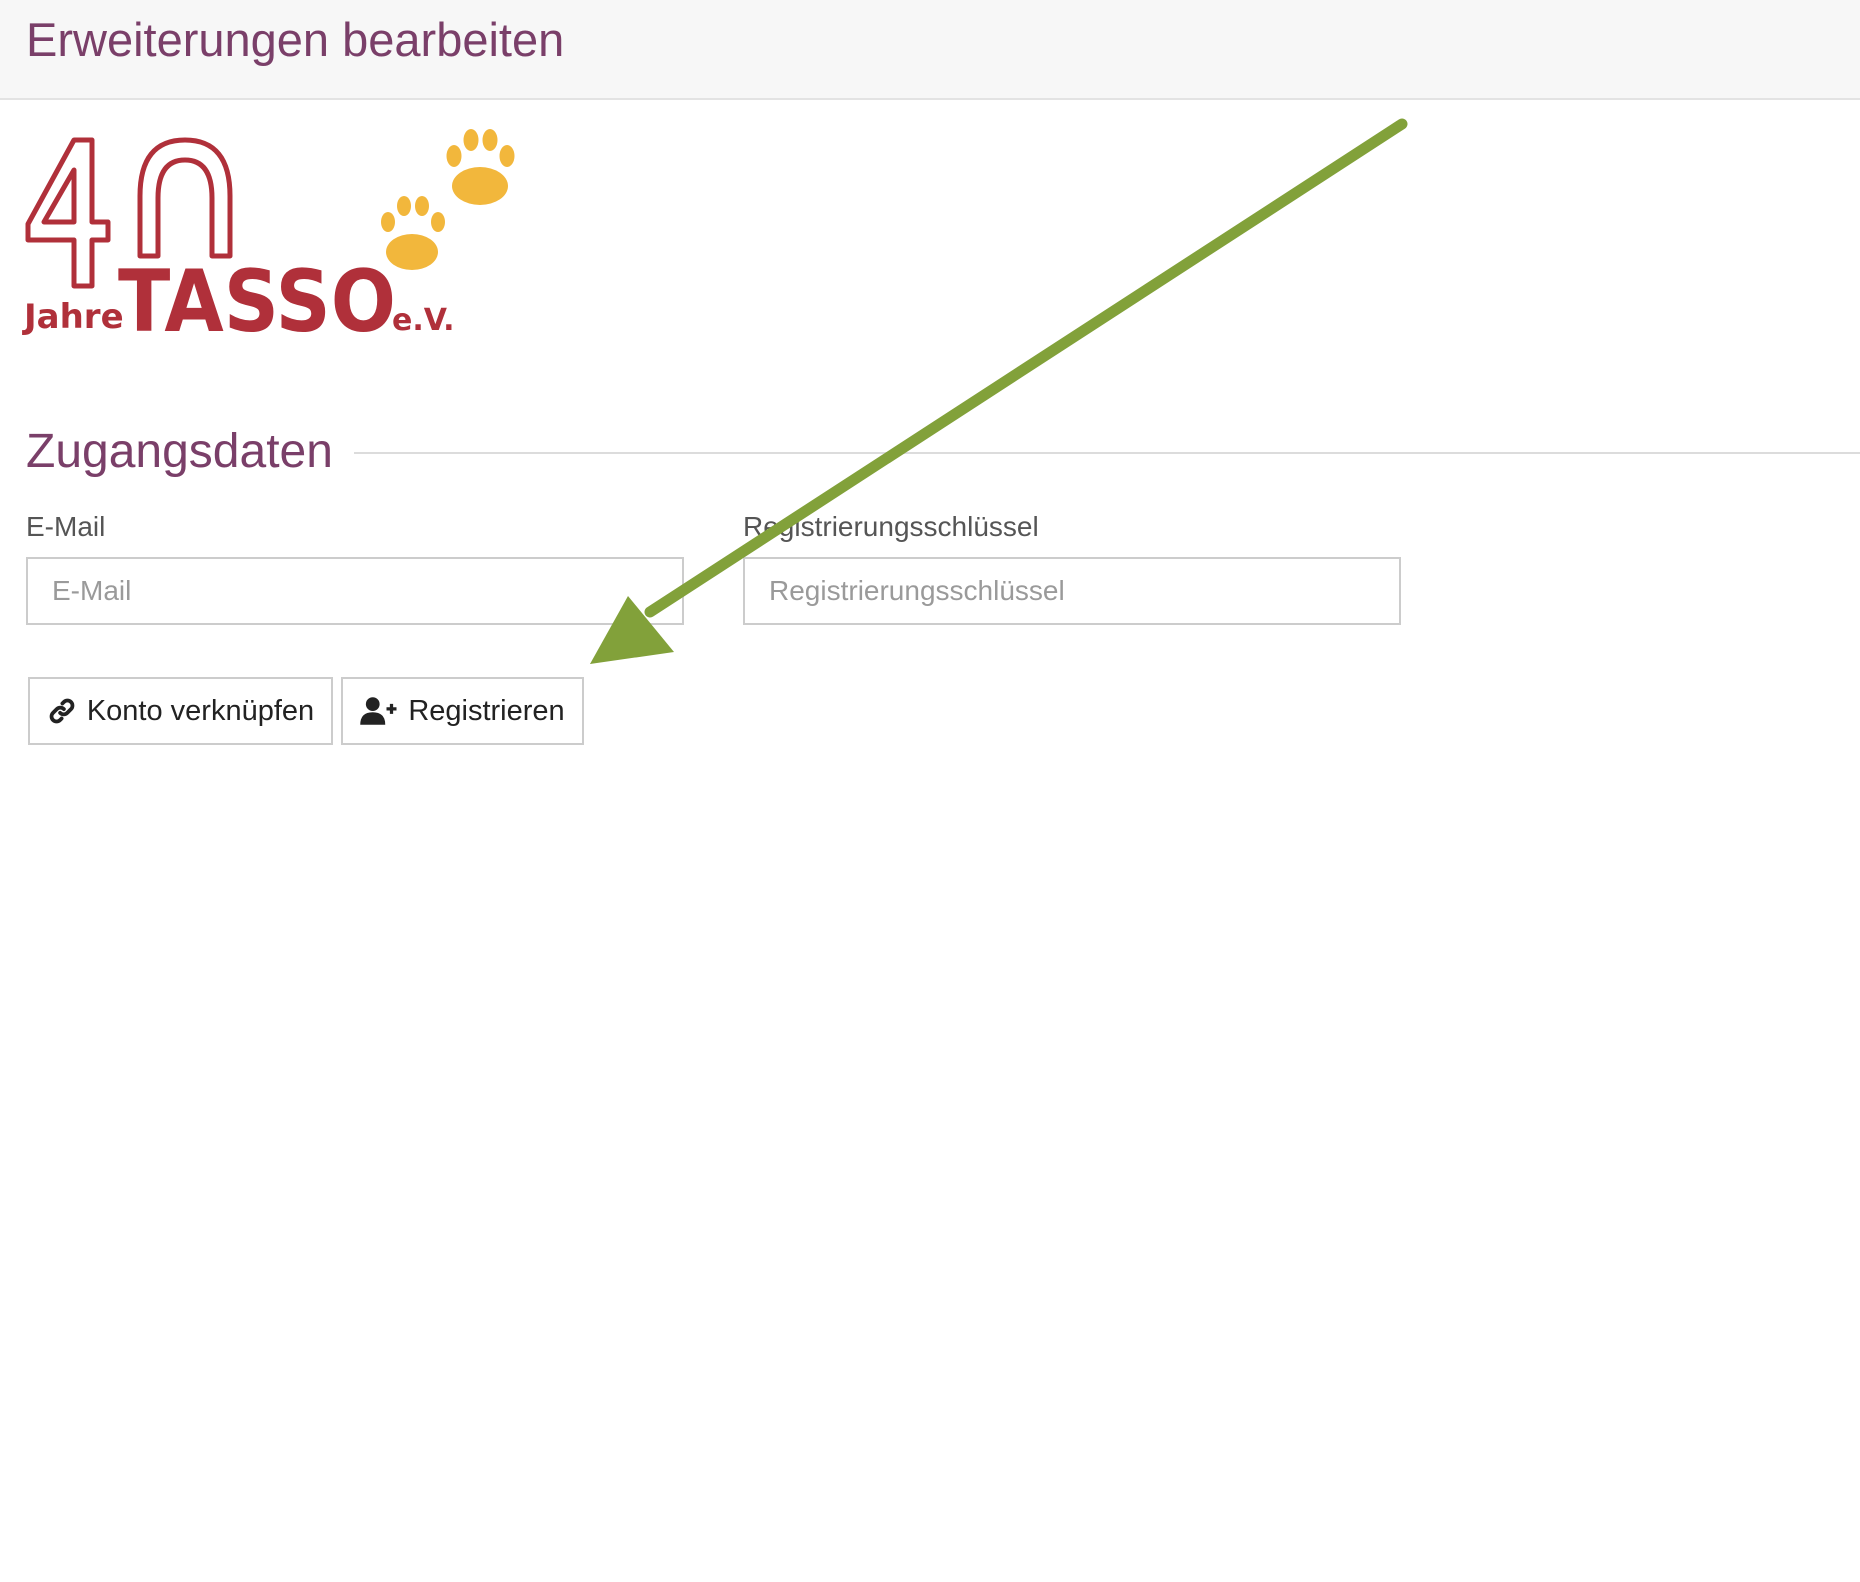 The height and width of the screenshot is (1582, 1860). I want to click on email-label: E-Mail, so click(66, 526).